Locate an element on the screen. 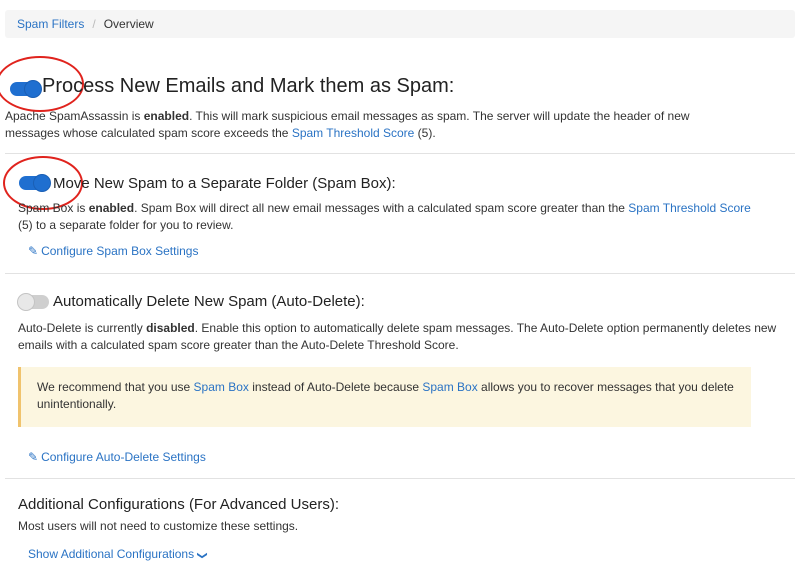  spam-box-toggle is located at coordinates (35, 183).